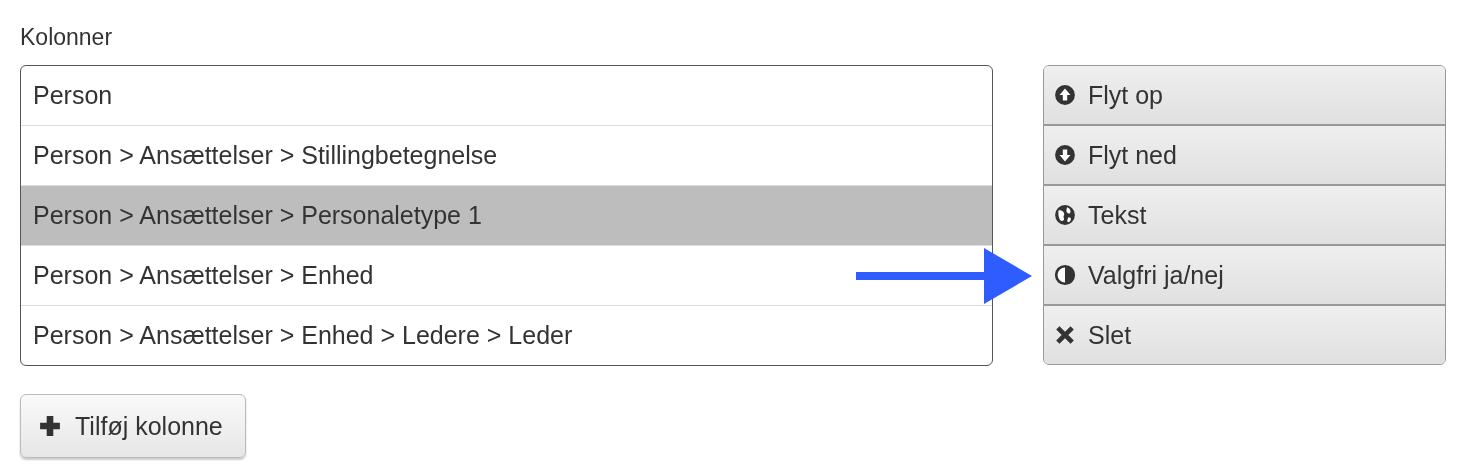 This screenshot has height=474, width=1466. What do you see at coordinates (944, 276) in the screenshot?
I see `arrow-icon` at bounding box center [944, 276].